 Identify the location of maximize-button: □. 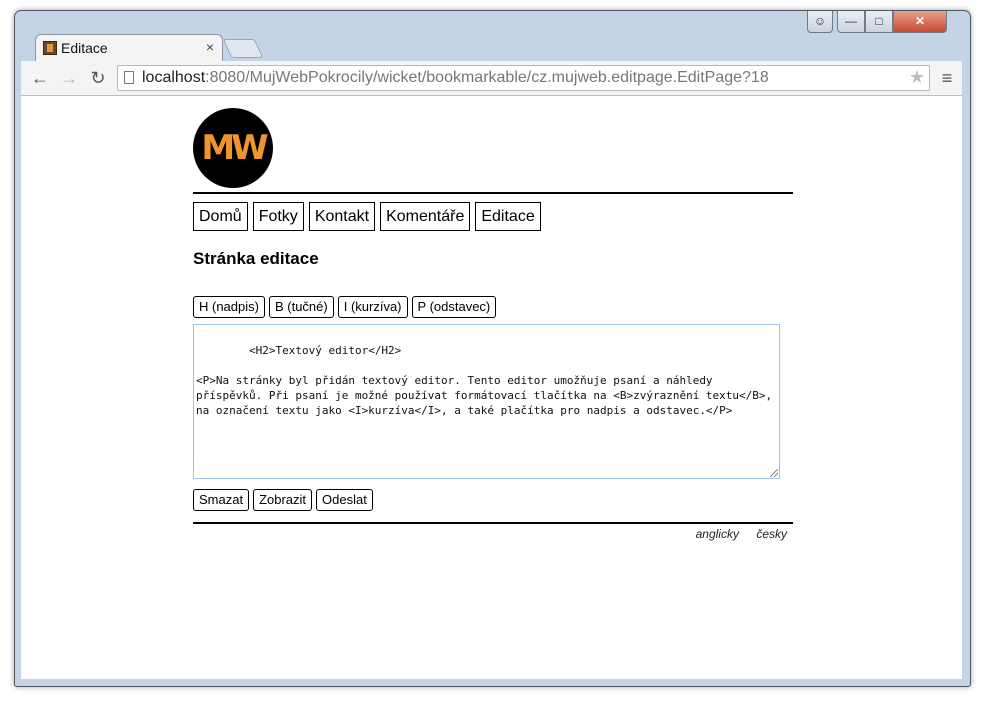
(879, 22).